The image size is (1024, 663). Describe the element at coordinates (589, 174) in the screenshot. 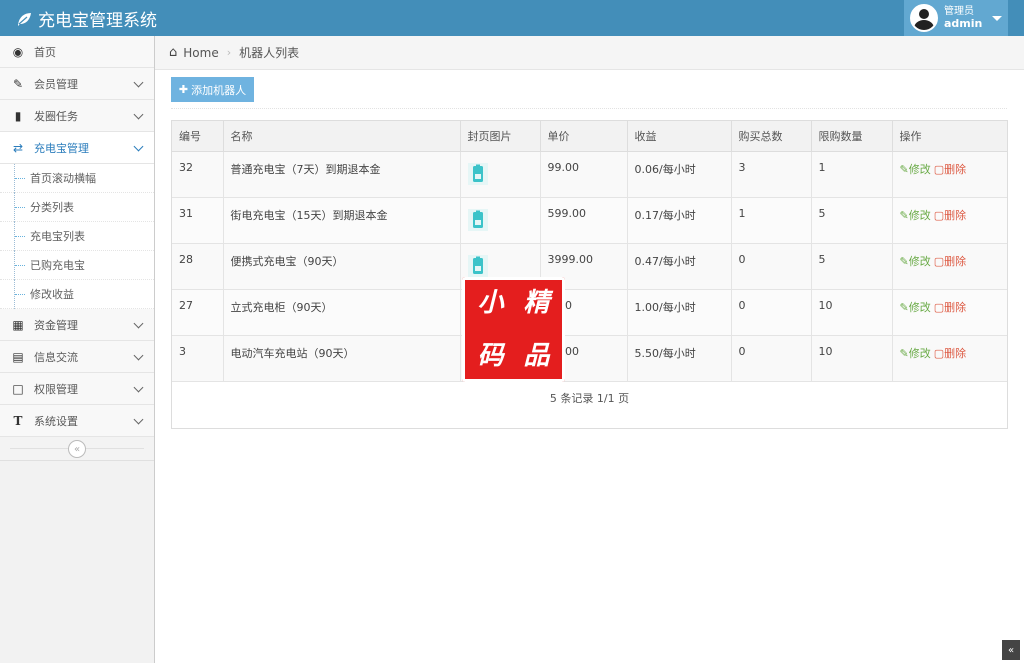

I see `table-row: 32 普通充电宝（7天）到期退本金 99.00 0.06/每小时 3 1 ✎修改 ▢删除` at that location.